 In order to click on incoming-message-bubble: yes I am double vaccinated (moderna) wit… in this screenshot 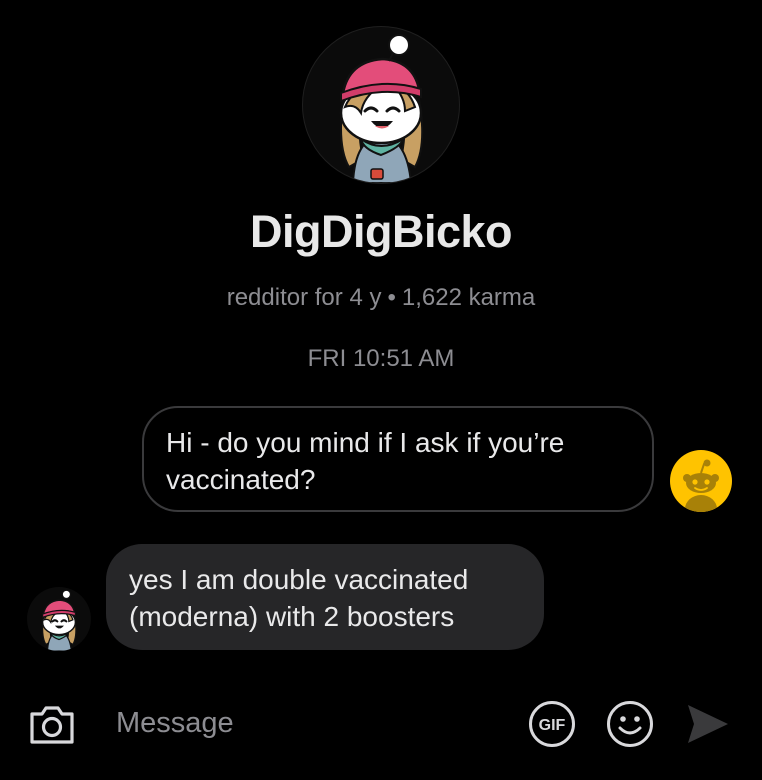, I will do `click(325, 597)`.